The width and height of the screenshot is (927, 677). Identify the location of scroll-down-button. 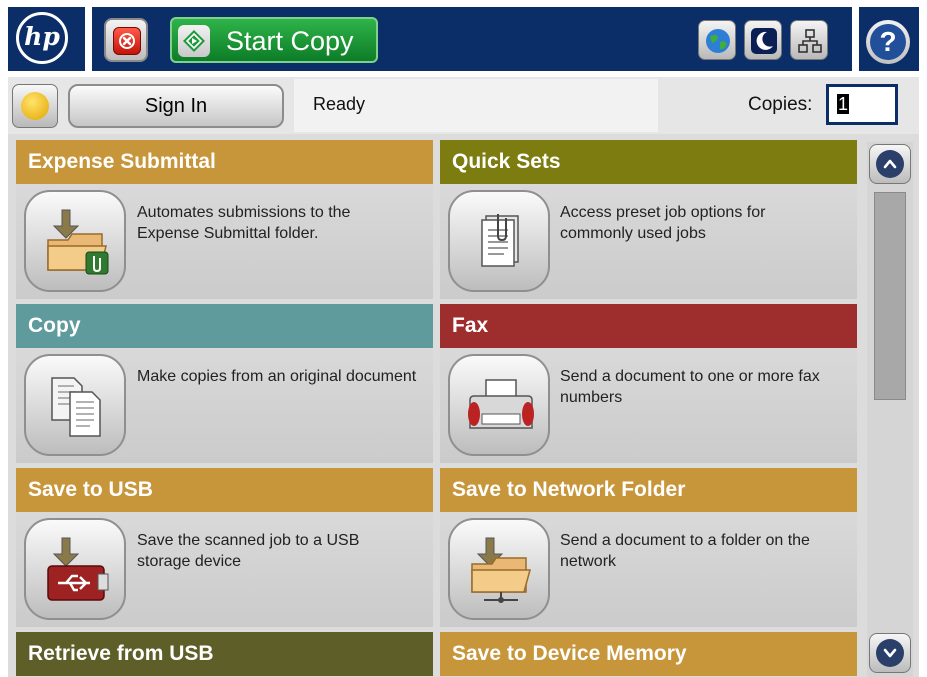
(890, 653).